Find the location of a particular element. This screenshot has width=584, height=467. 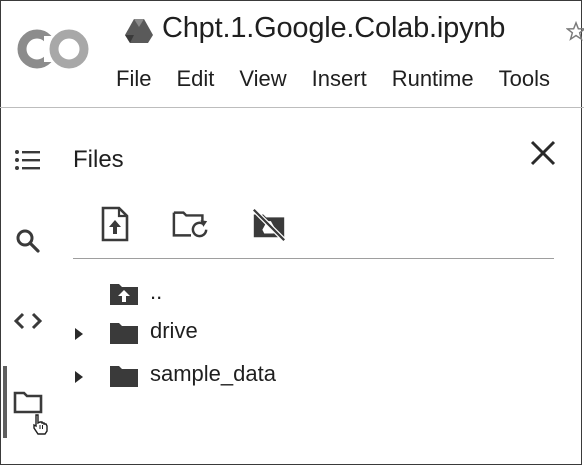

google-drive-icon is located at coordinates (139, 30).